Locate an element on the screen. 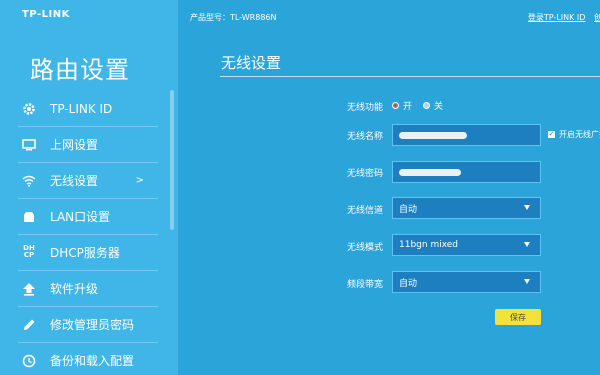  broadcast-label: 开启无线广播 is located at coordinates (579, 134).